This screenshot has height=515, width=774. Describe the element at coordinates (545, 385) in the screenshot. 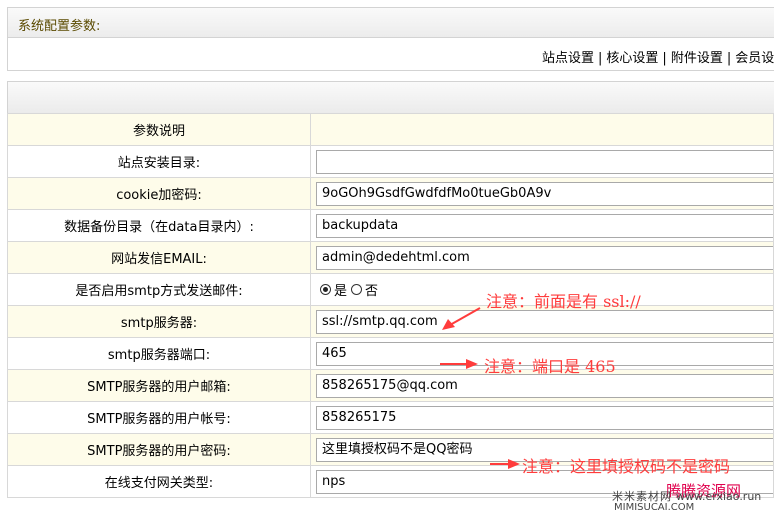

I see `smtp-user-email-input: 858265175@qq.com` at that location.